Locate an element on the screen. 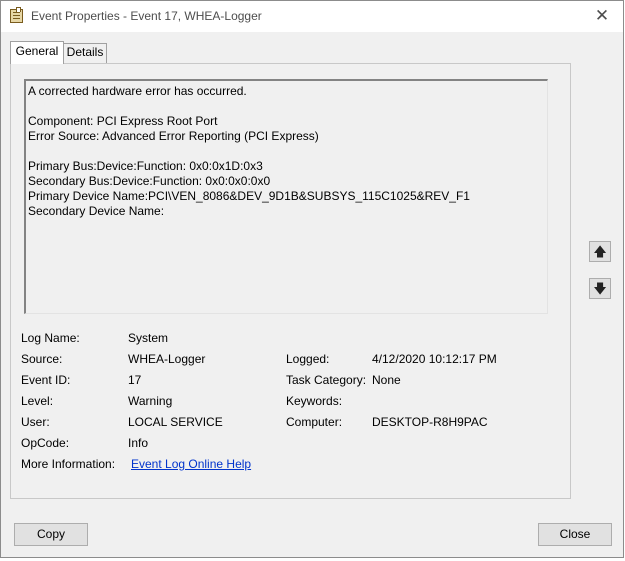  close-button: Close is located at coordinates (575, 534).